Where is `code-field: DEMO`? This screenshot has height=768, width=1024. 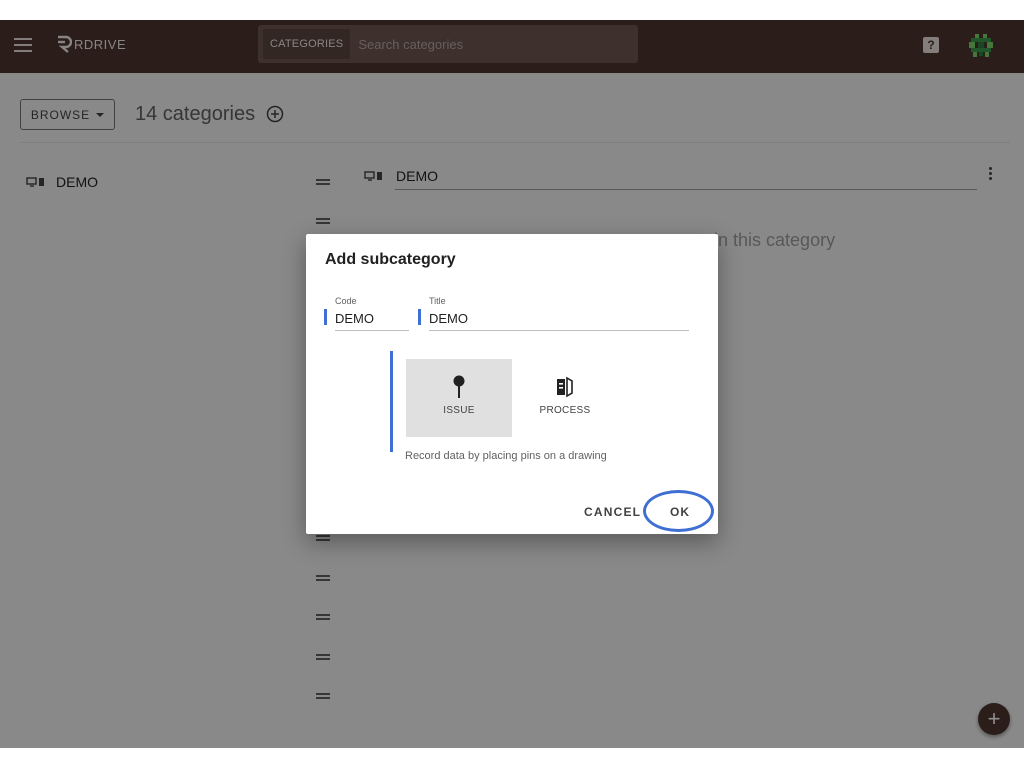
code-field: DEMO is located at coordinates (354, 318).